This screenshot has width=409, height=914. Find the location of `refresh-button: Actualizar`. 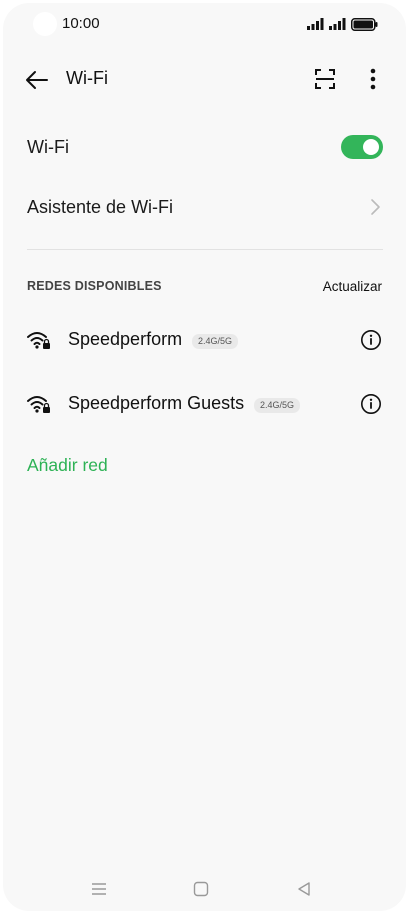

refresh-button: Actualizar is located at coordinates (352, 286).